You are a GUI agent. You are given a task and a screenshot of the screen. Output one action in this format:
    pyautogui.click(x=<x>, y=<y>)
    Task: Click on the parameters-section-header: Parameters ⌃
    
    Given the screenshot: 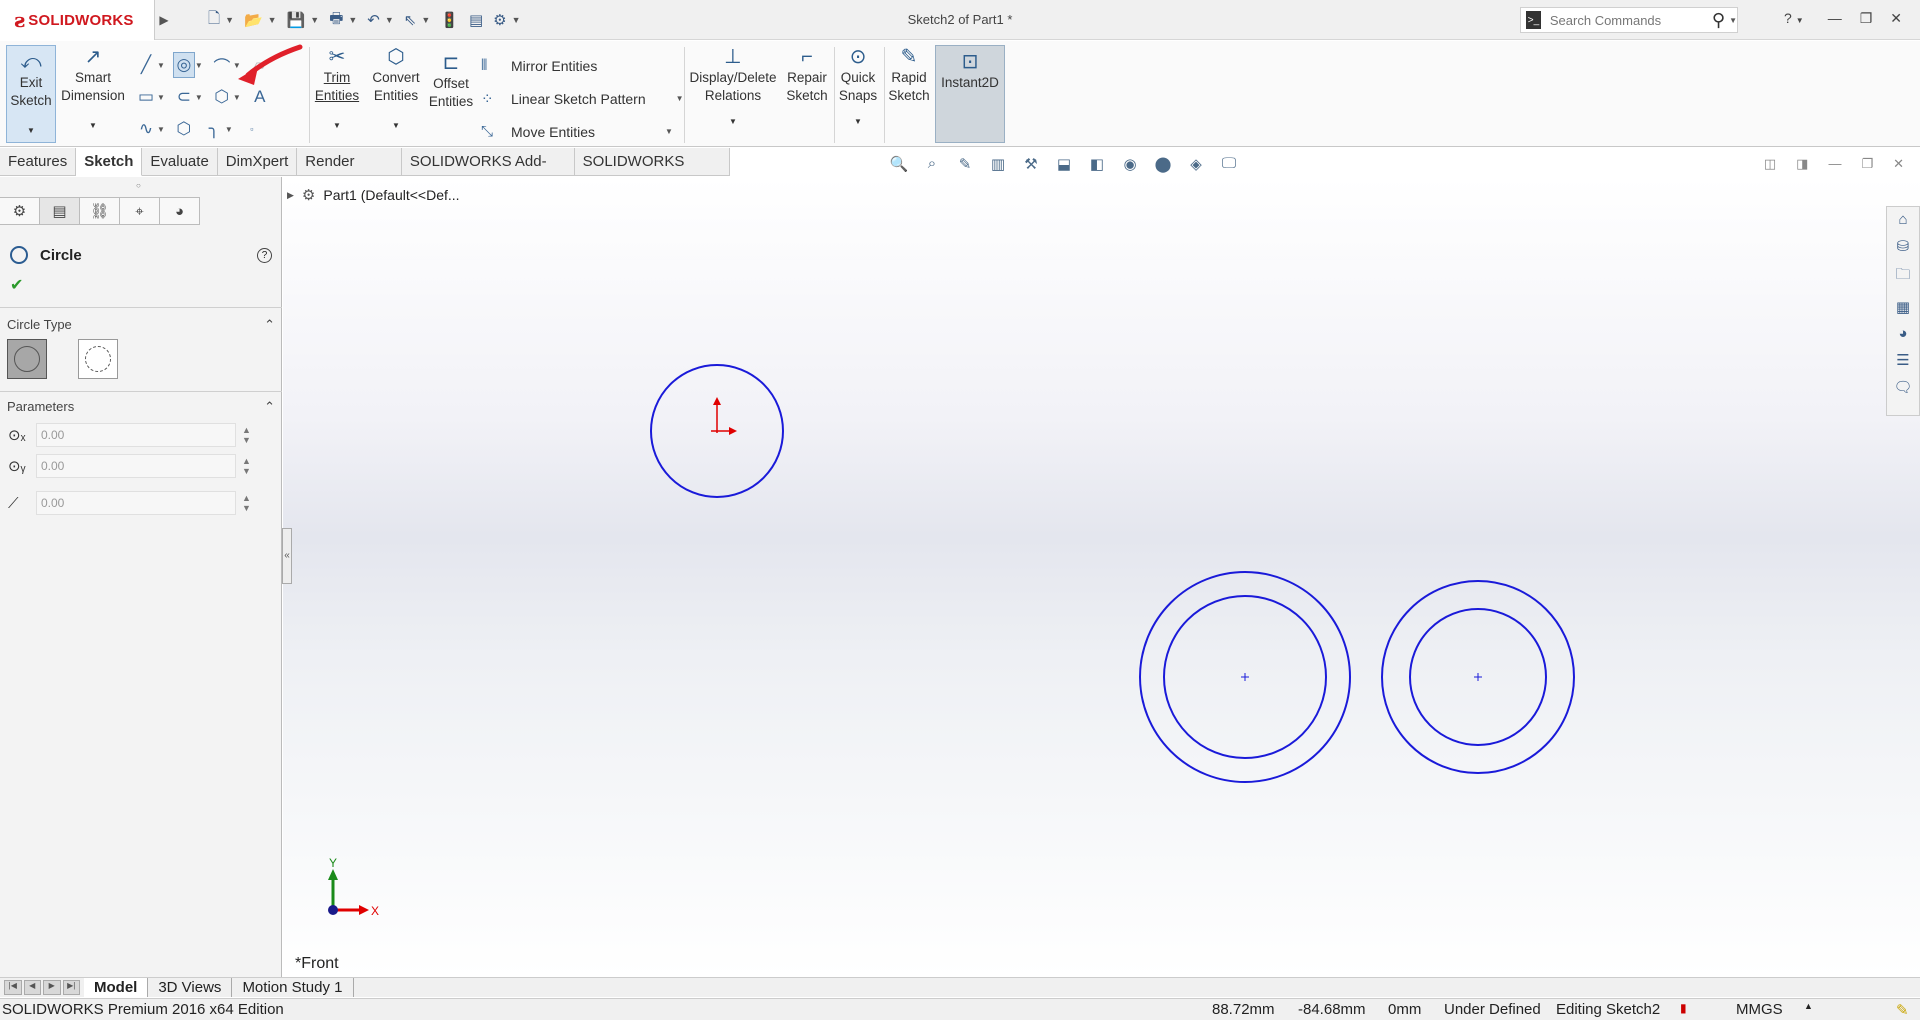 What is the action you would take?
    pyautogui.click(x=141, y=408)
    